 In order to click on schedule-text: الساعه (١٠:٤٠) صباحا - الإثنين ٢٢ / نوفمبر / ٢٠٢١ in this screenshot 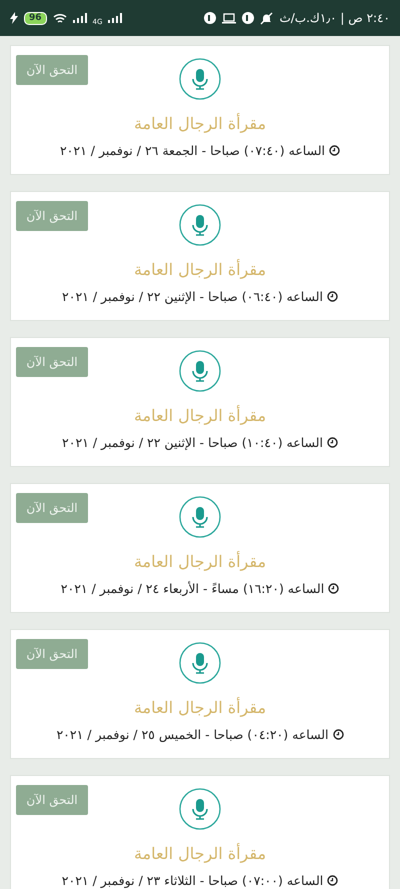, I will do `click(192, 442)`.